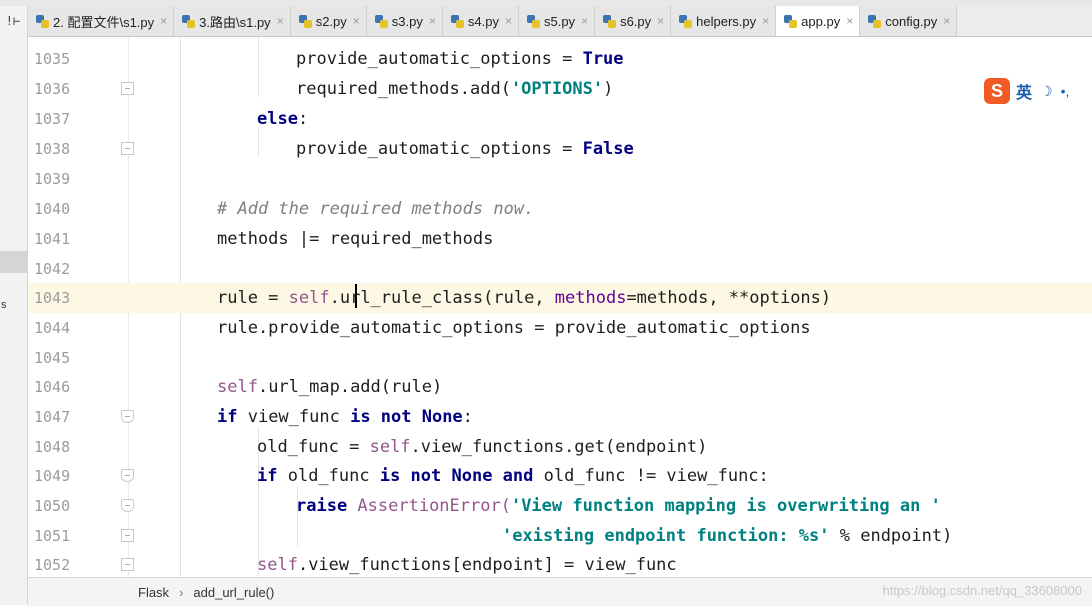 The height and width of the screenshot is (606, 1092). Describe the element at coordinates (233, 592) in the screenshot. I see `breadcrumb-method: add_url_rule()` at that location.